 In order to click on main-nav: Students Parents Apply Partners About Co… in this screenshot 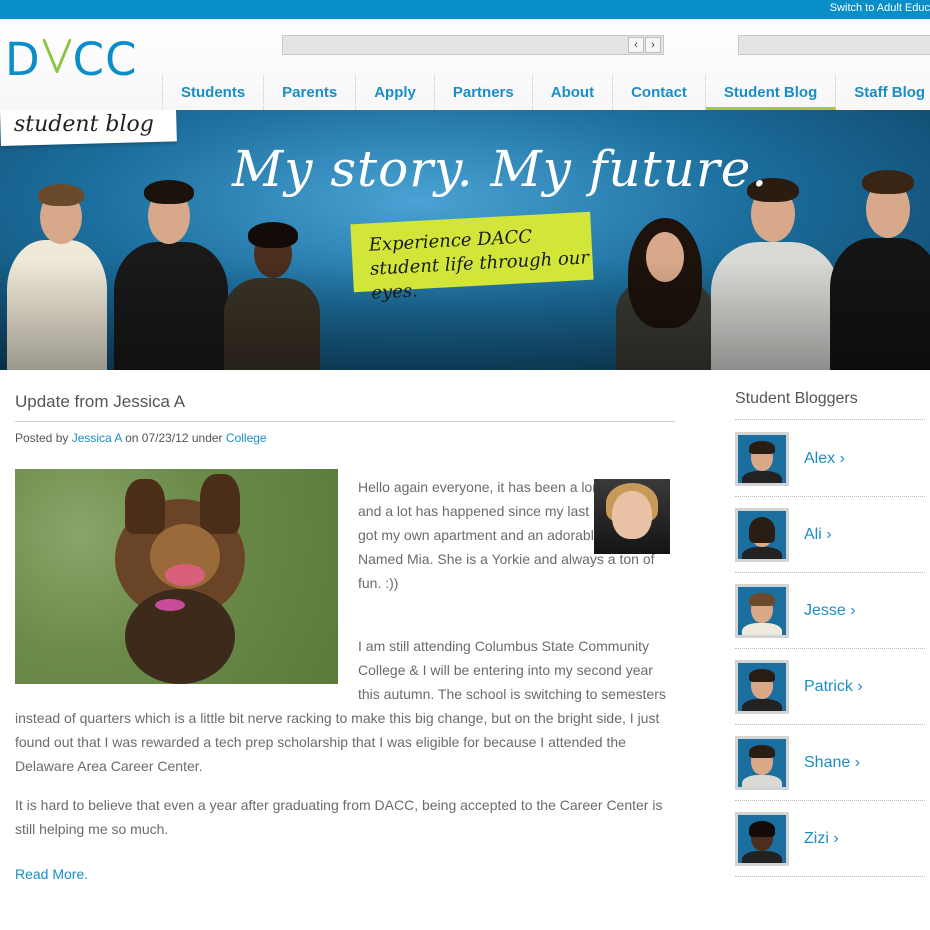, I will do `click(546, 92)`.